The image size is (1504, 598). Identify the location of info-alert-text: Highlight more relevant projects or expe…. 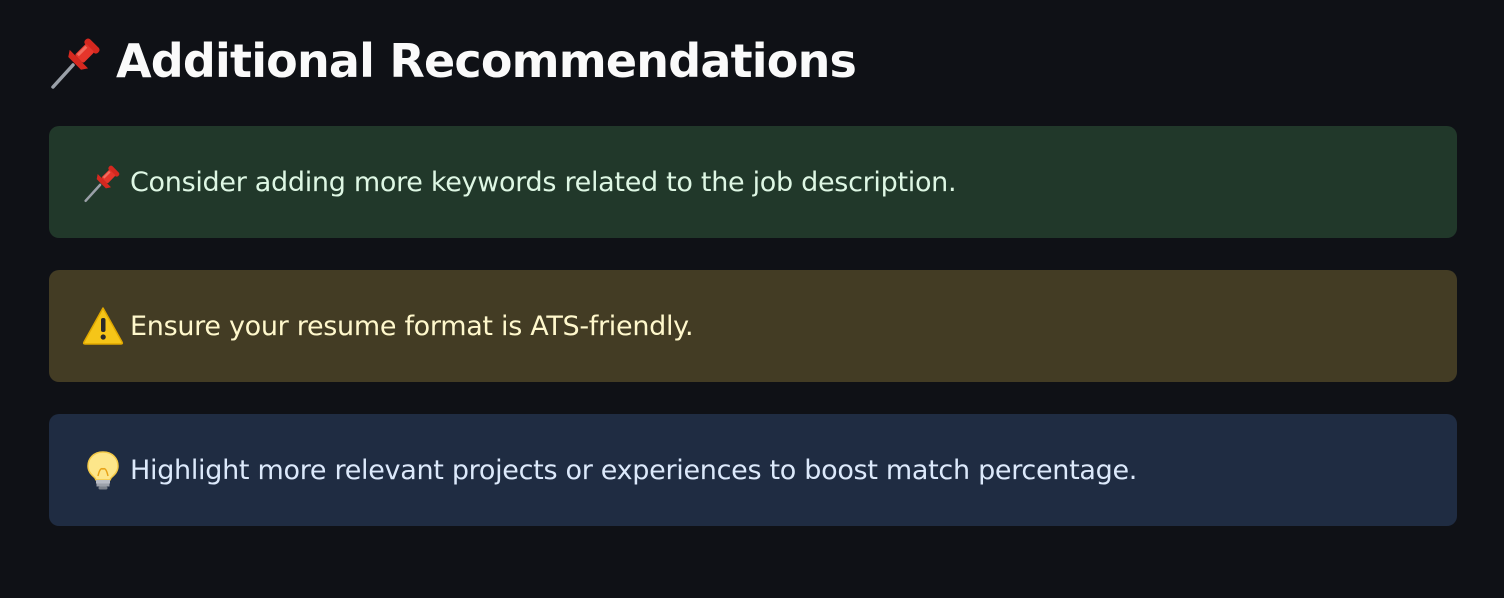
(634, 470).